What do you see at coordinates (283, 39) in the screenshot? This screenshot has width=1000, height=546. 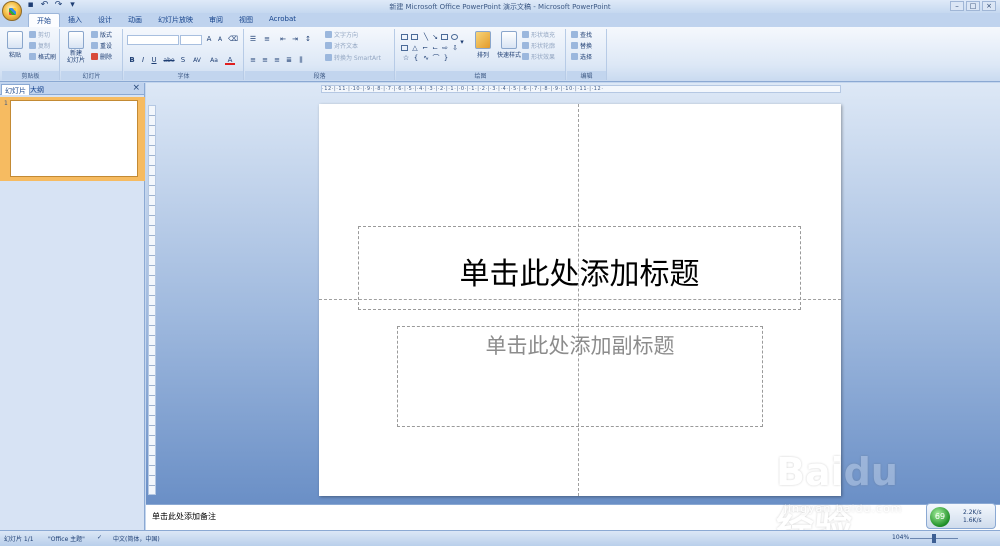 I see `decrease-indent-icon: ⇤` at bounding box center [283, 39].